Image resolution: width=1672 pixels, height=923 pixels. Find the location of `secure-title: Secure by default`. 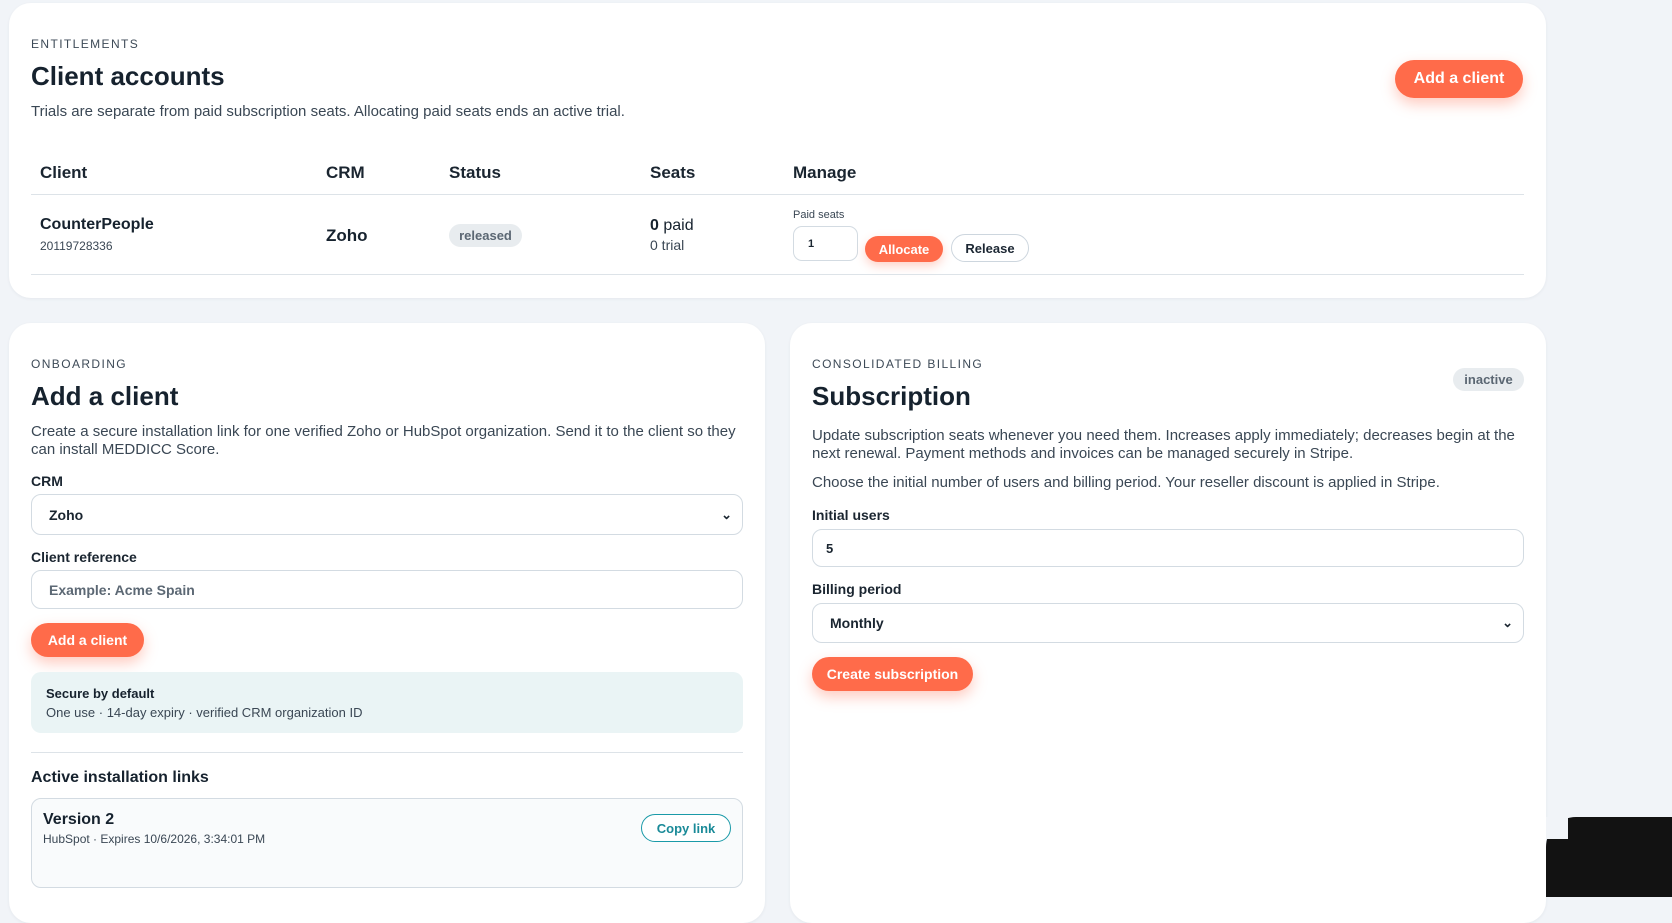

secure-title: Secure by default is located at coordinates (100, 693).